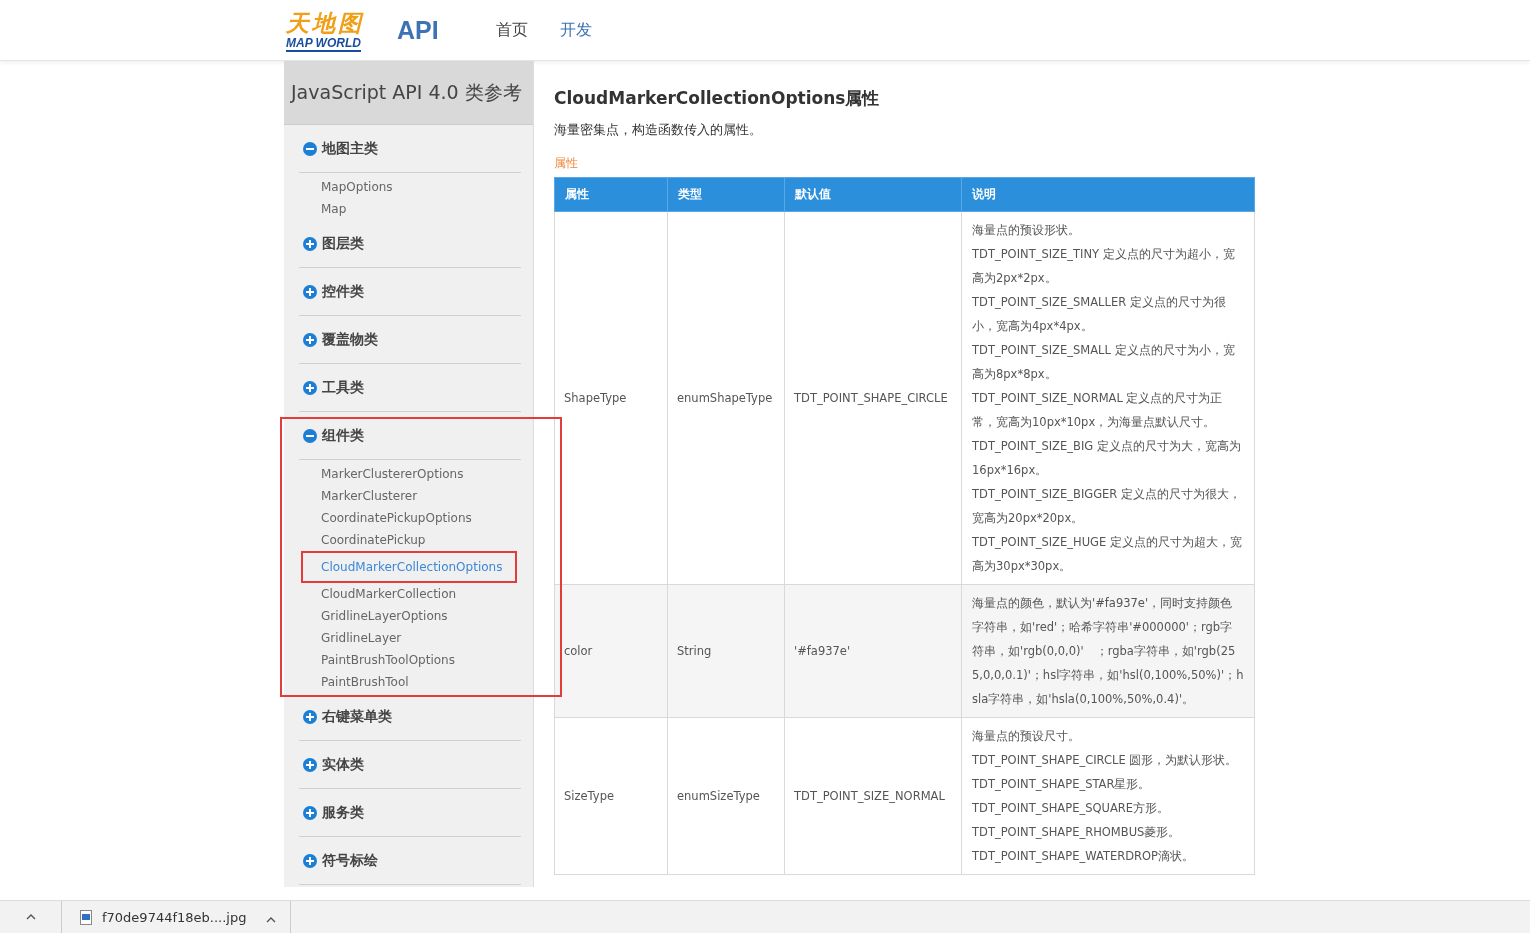  Describe the element at coordinates (343, 243) in the screenshot. I see `category-label: 图层类` at that location.